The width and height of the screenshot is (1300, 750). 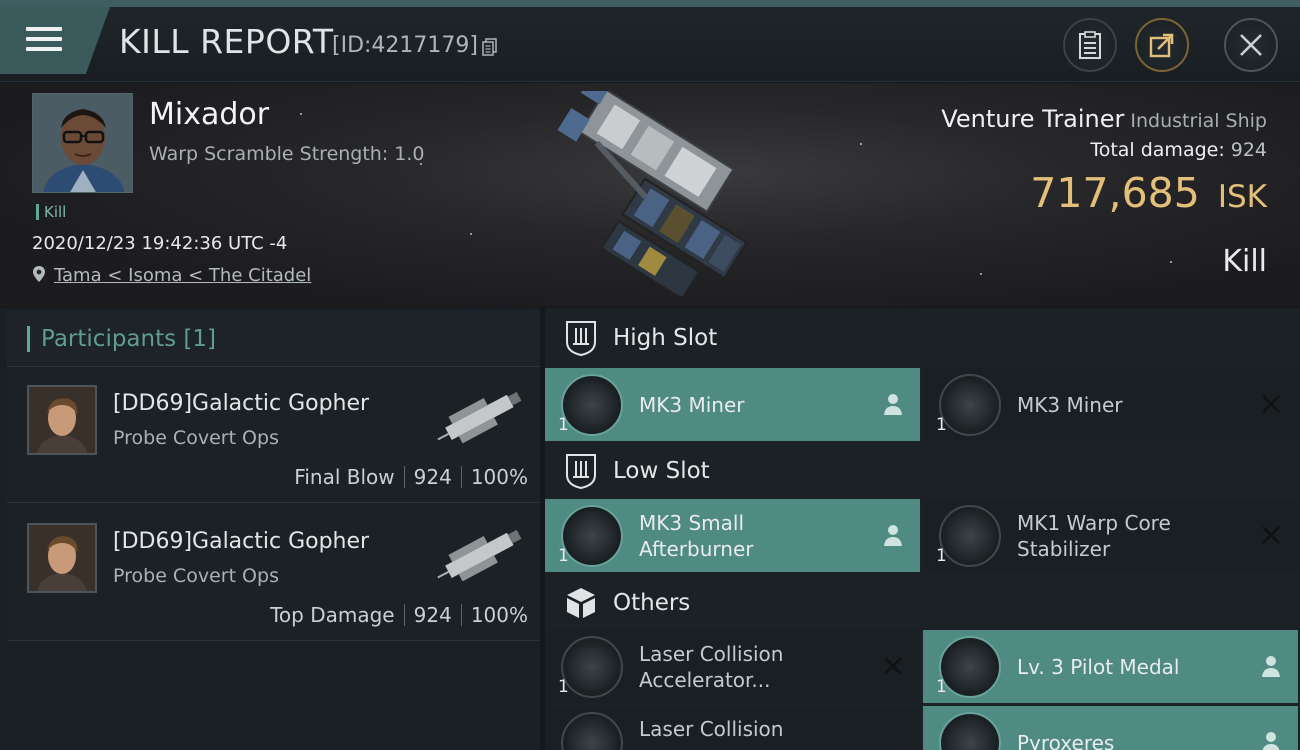 I want to click on section-label: Low Slot, so click(x=661, y=471).